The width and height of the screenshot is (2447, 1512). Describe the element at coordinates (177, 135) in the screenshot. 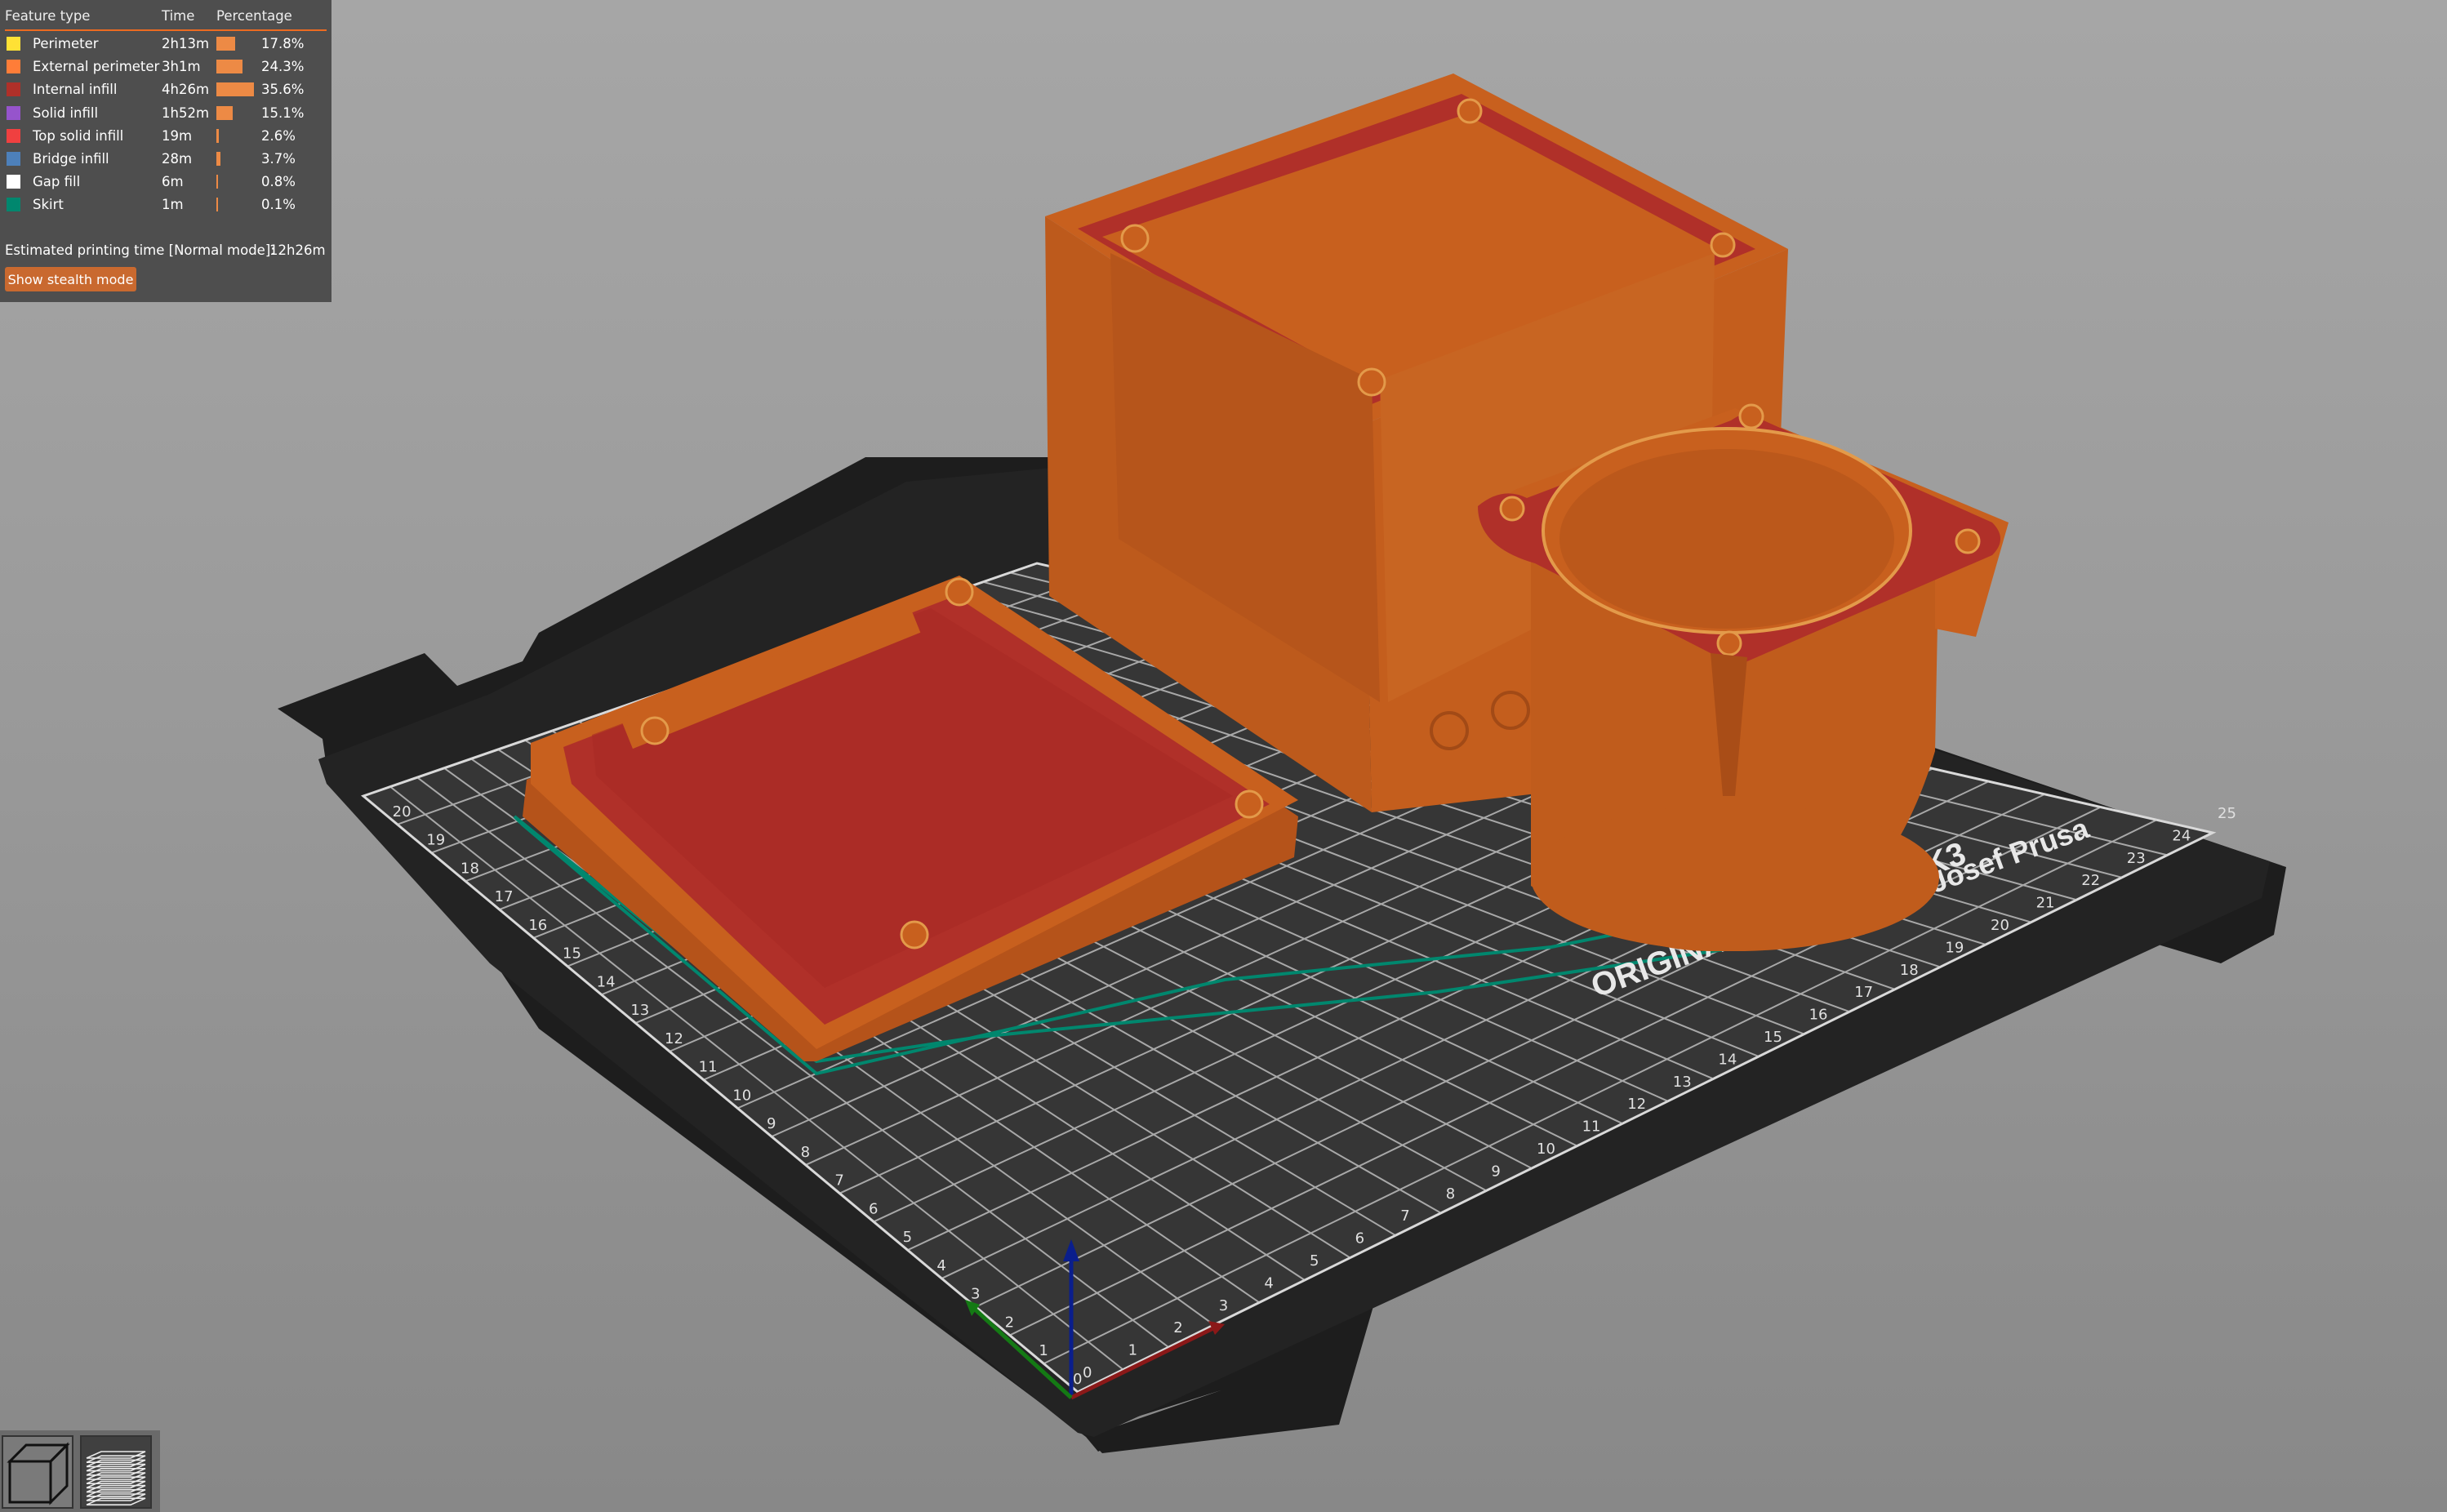

I see `legend-feature-time: 19m` at that location.